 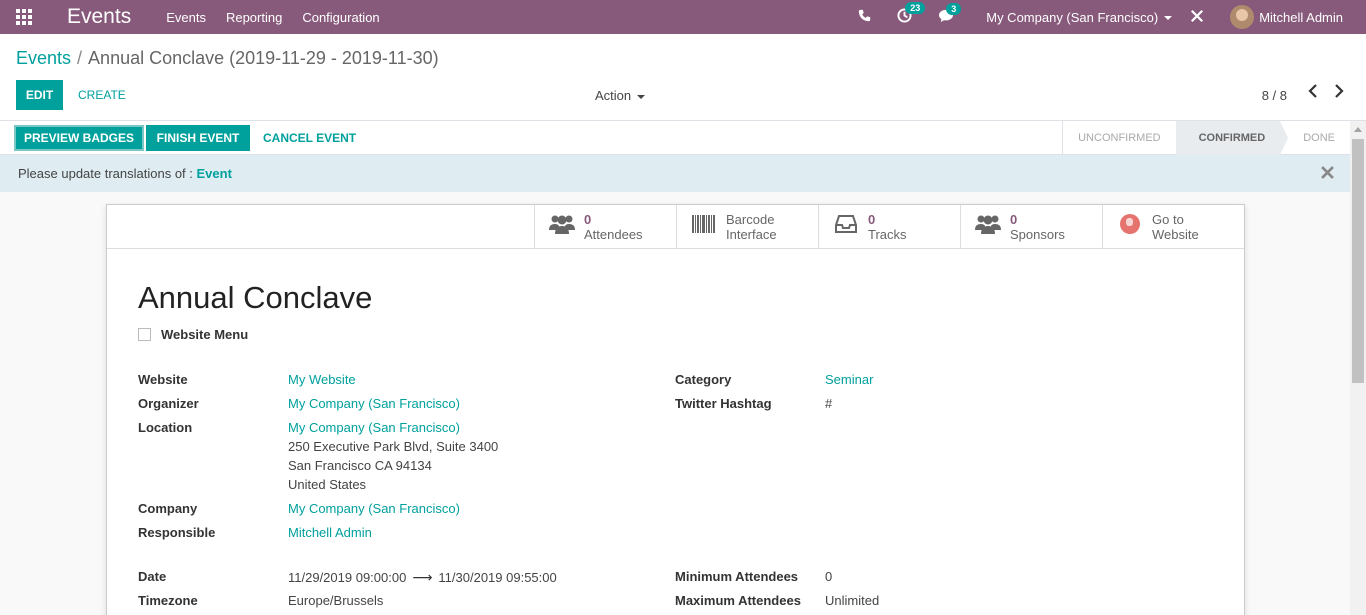 I want to click on location-address-line1: 250 Executive Park Blvd, Suite 3400, so click(x=393, y=446).